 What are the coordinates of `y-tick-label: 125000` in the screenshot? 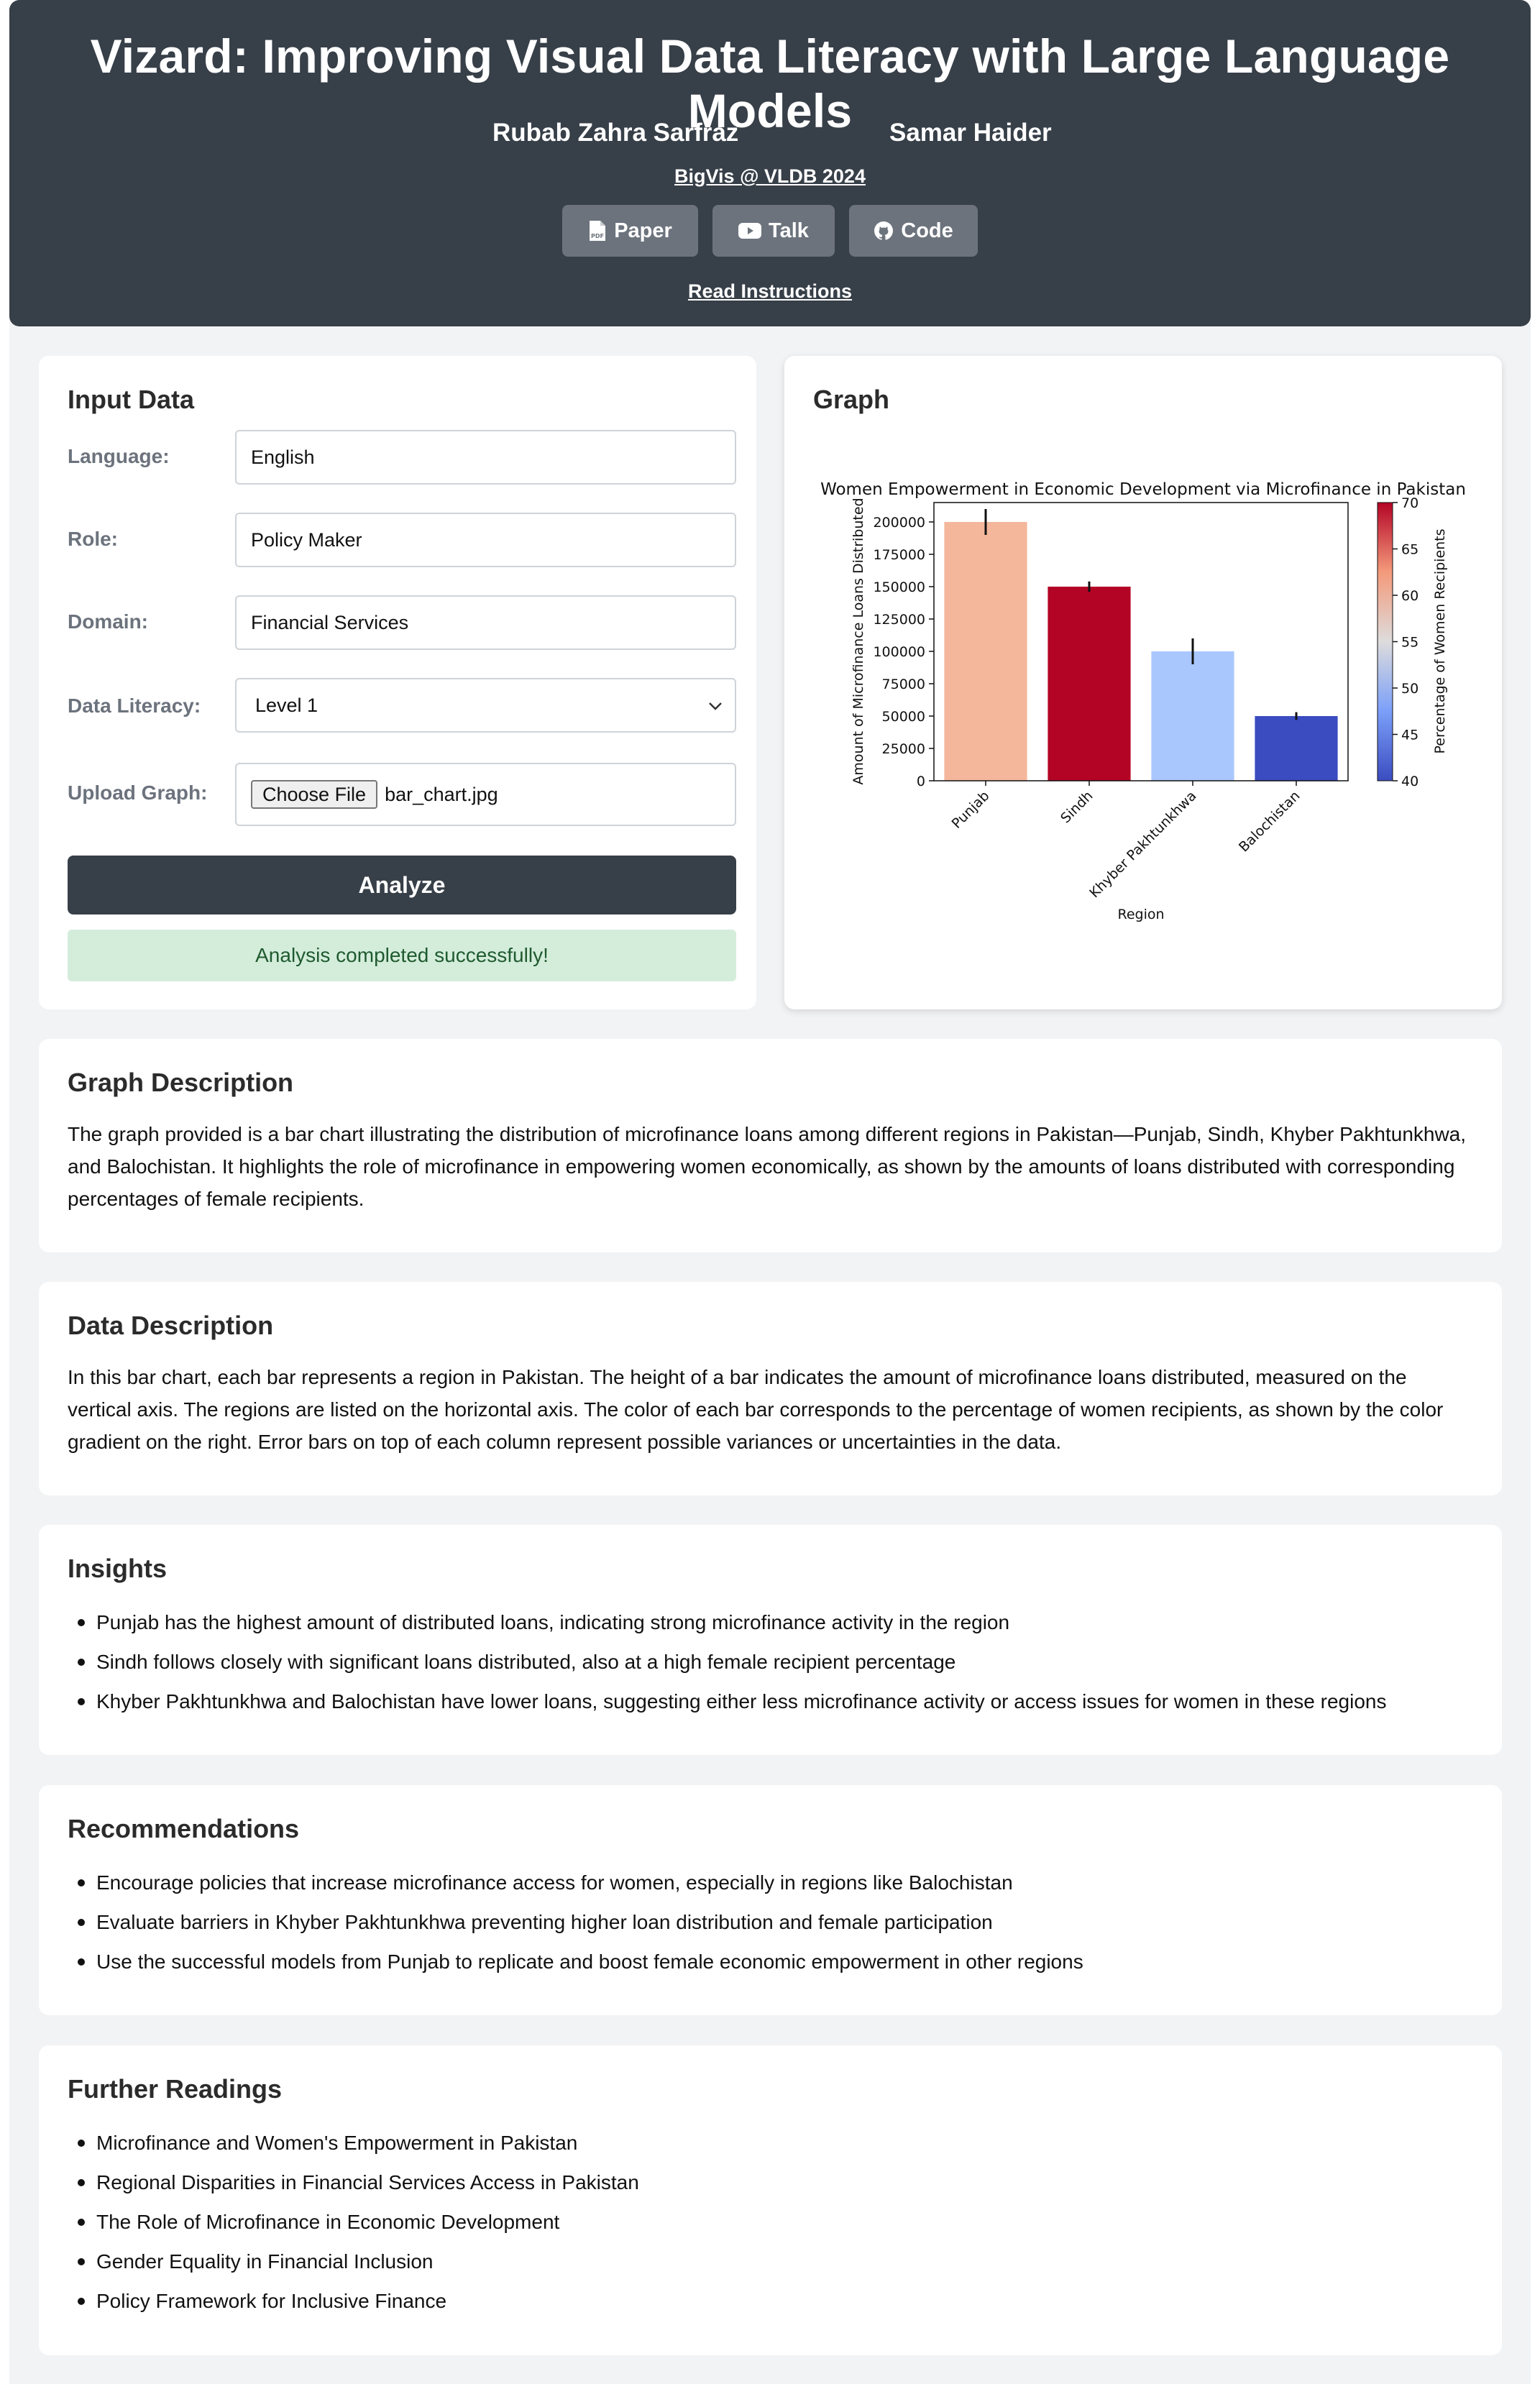 It's located at (899, 620).